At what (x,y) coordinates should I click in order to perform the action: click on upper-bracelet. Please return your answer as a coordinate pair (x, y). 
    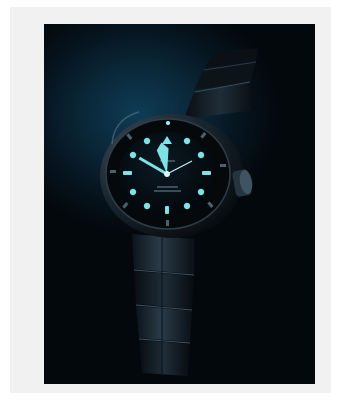
    Looking at the image, I should click on (221, 83).